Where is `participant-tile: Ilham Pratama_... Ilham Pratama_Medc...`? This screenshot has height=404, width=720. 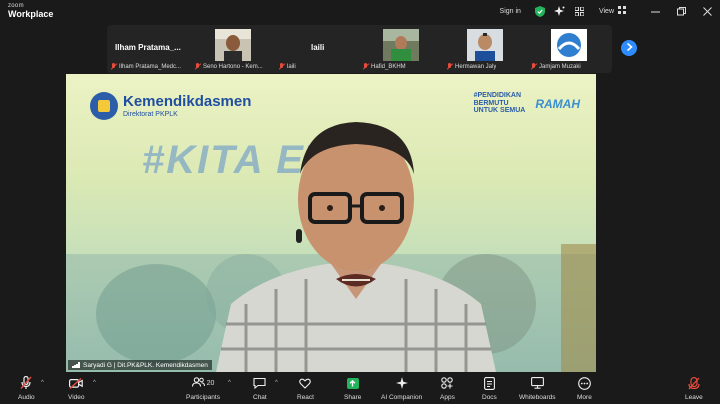 participant-tile: Ilham Pratama_... Ilham Pratama_Medc... is located at coordinates (149, 49).